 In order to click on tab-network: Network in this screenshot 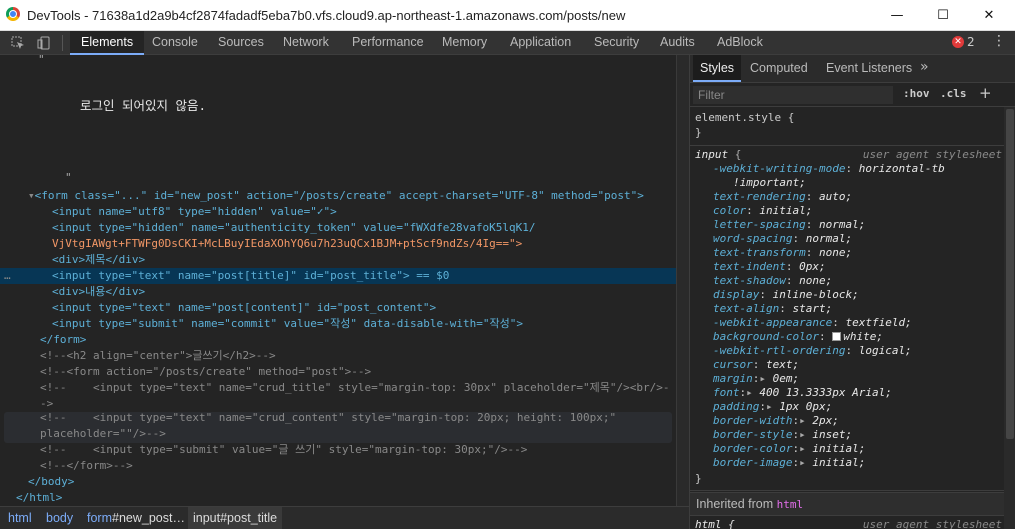, I will do `click(306, 43)`.